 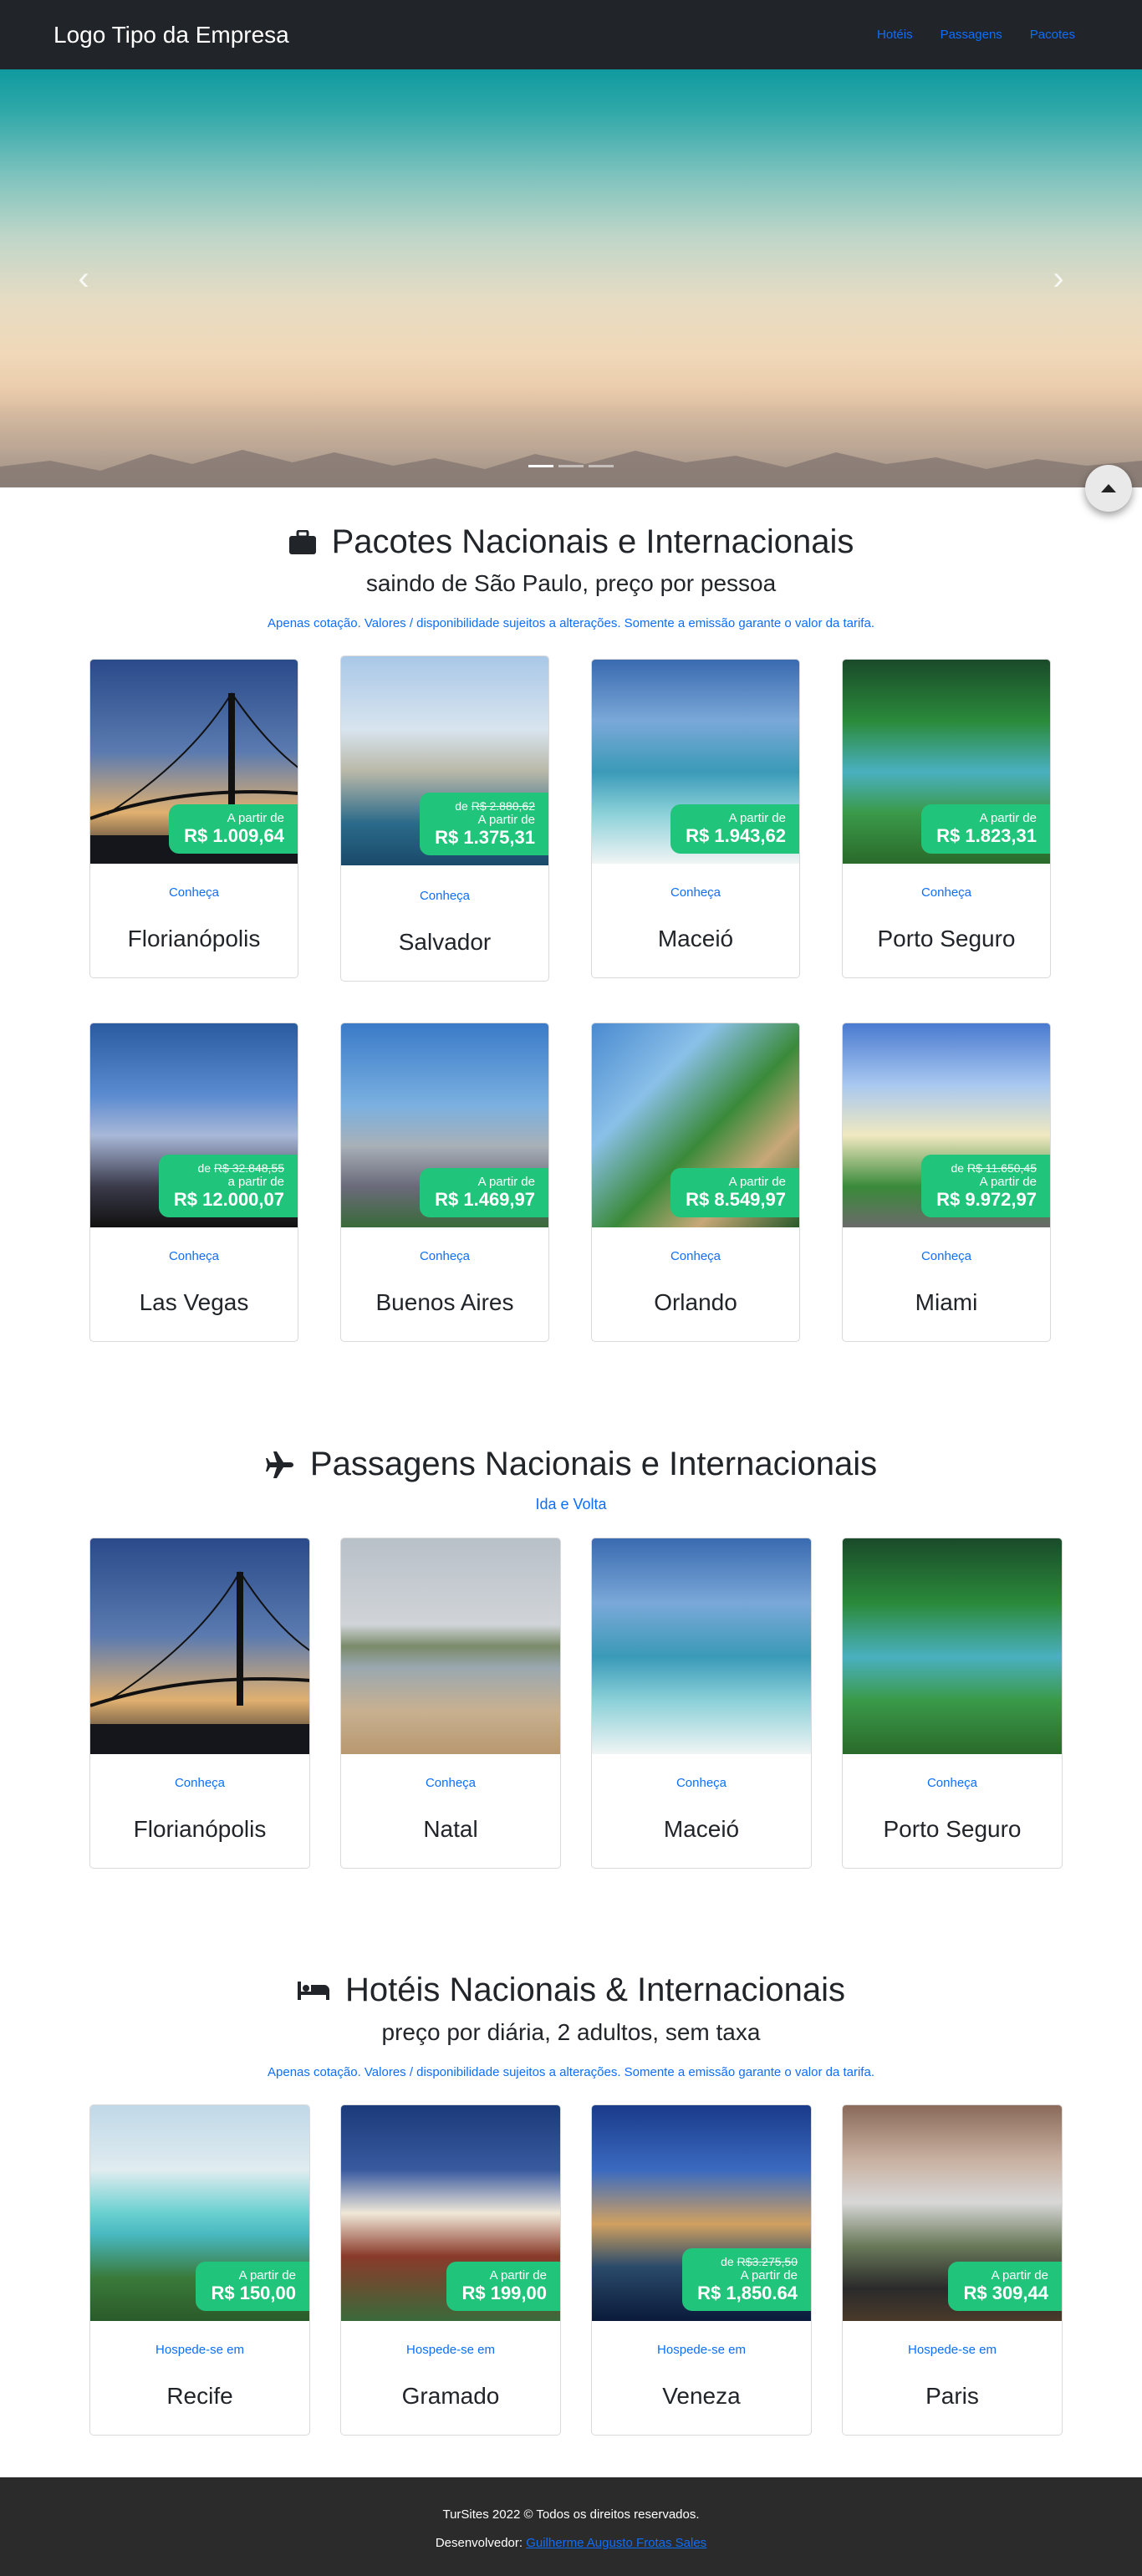 What do you see at coordinates (985, 1186) in the screenshot?
I see `price-badge: de R$ 11.650,45 A partir de R$ 9.972,97` at bounding box center [985, 1186].